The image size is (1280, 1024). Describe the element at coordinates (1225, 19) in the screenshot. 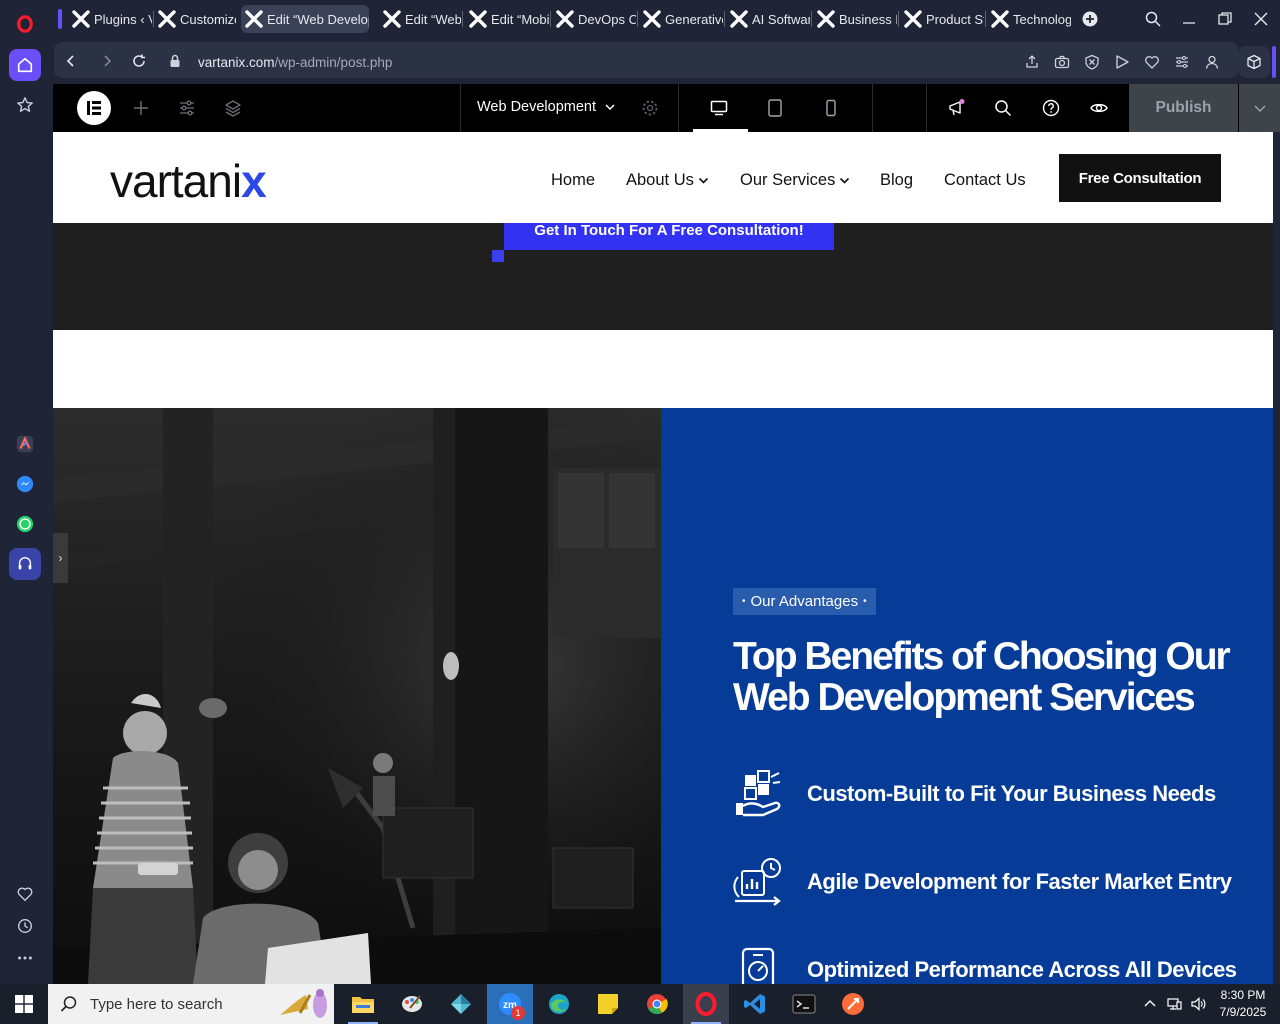

I see `restore-icon` at that location.